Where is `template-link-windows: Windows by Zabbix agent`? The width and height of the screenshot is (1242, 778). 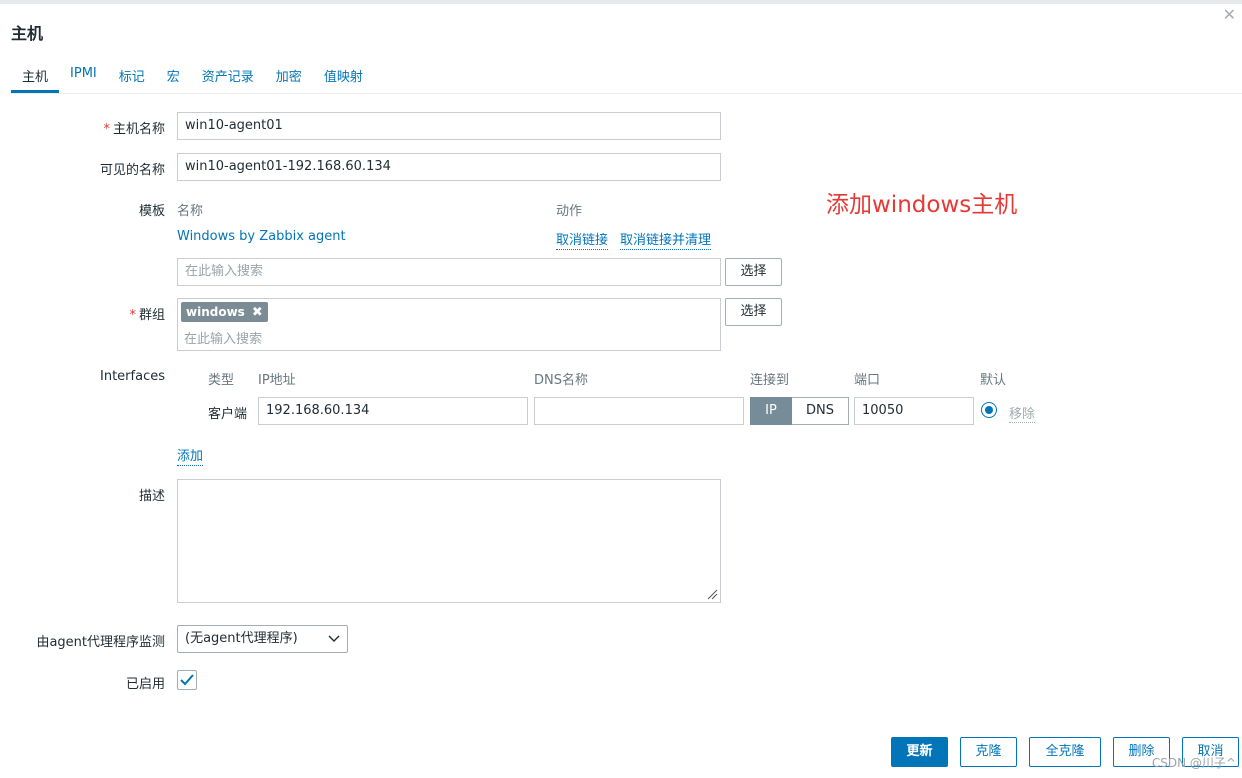 template-link-windows: Windows by Zabbix agent is located at coordinates (261, 236).